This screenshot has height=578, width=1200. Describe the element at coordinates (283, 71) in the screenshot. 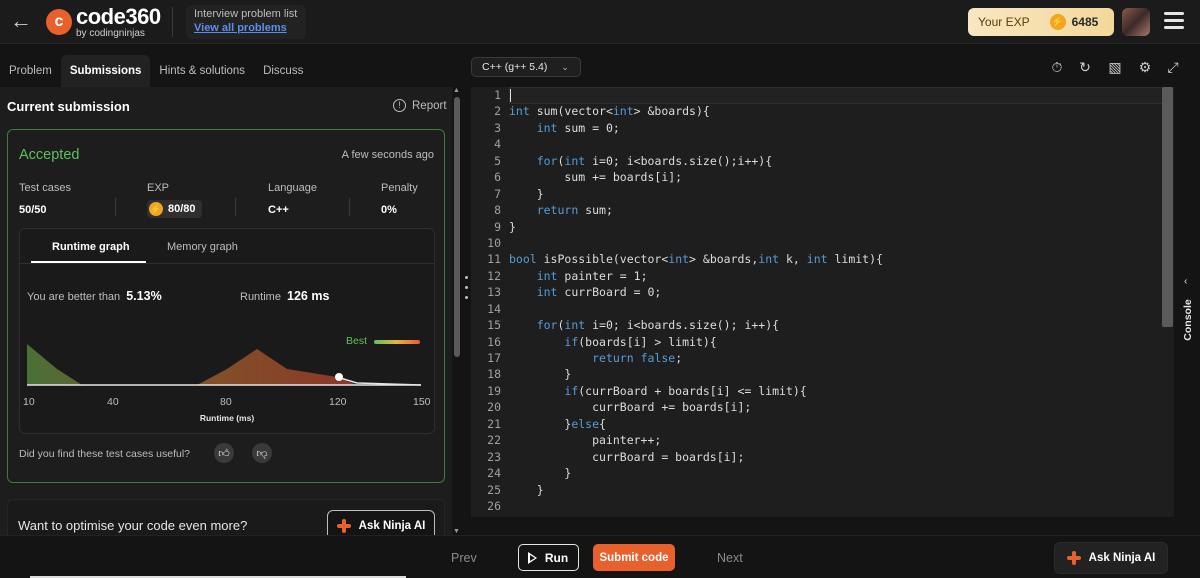

I see `tab-discuss: Discuss` at that location.